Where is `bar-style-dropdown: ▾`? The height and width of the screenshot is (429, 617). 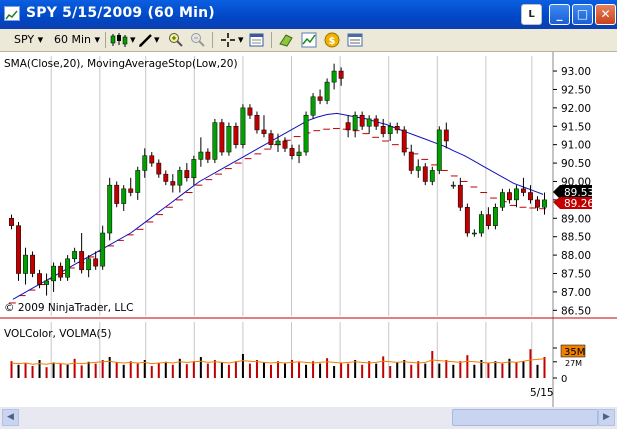
bar-style-dropdown: ▾ is located at coordinates (133, 40).